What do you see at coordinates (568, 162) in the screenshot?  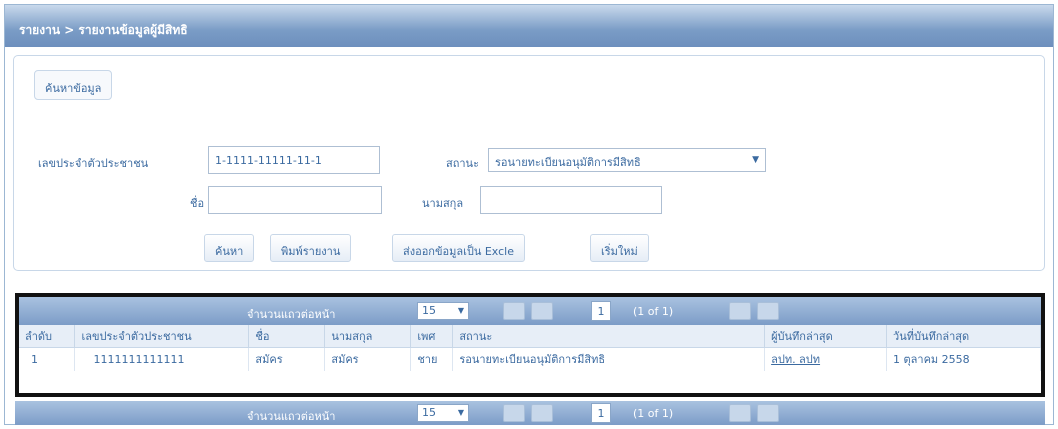 I see `status-select-value: รอนายทะเบียนอนุมัติการมีสิทธิ` at bounding box center [568, 162].